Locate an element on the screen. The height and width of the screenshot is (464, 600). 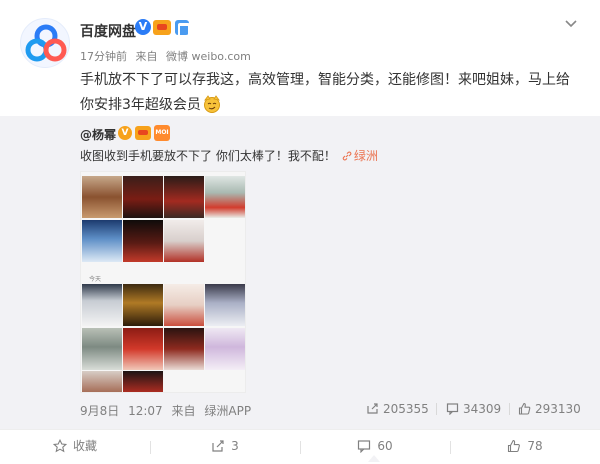
repost-vip-crown-icon is located at coordinates (143, 133).